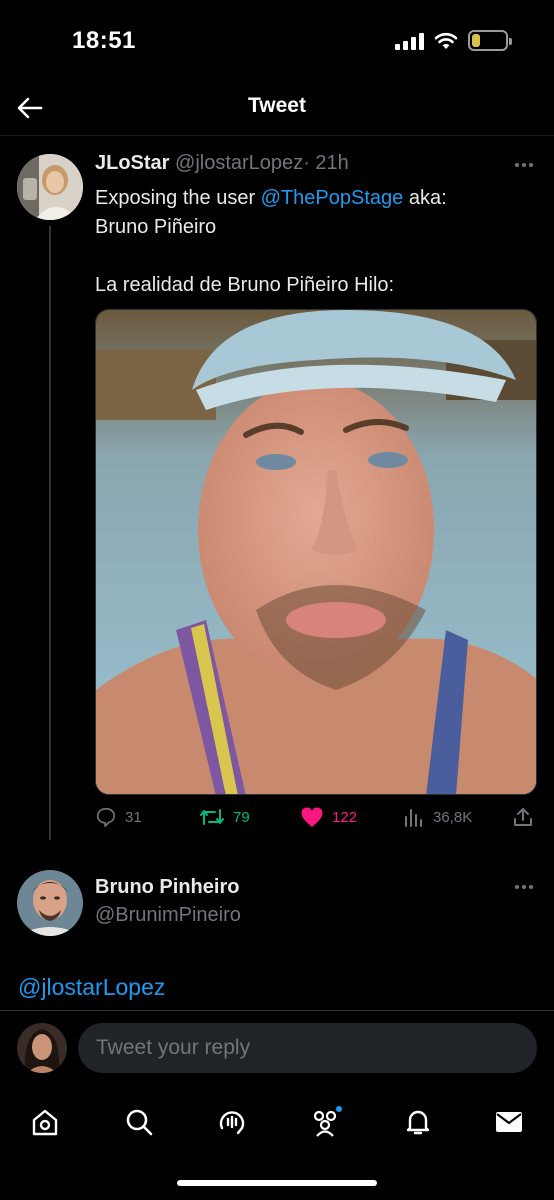 The width and height of the screenshot is (554, 1200). I want to click on tab-search, so click(139, 1122).